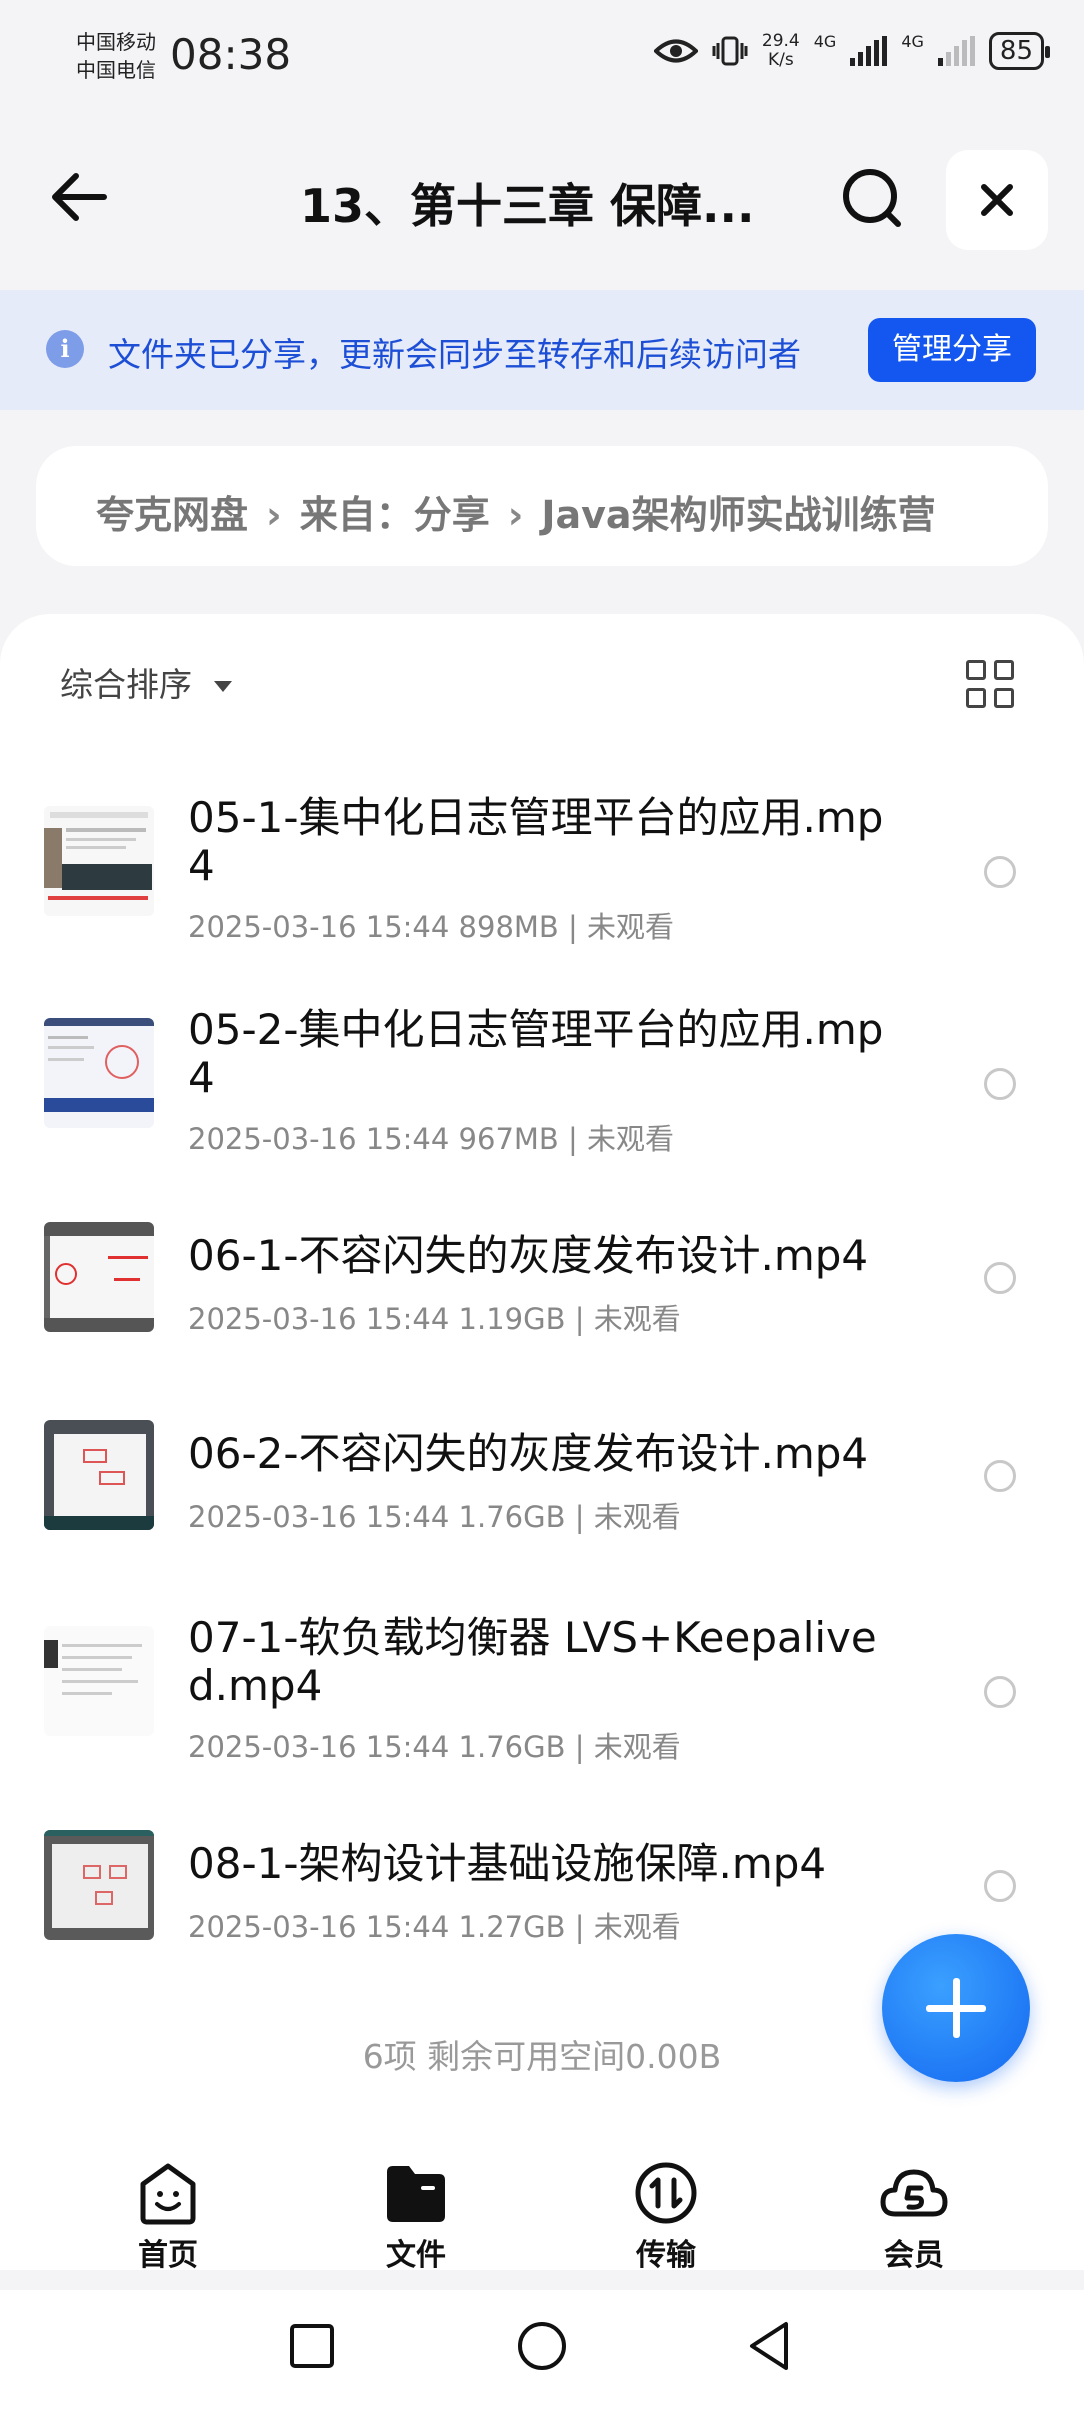 The image size is (1084, 2412). I want to click on file-name: 08-1-架构设计基础设施保障.mp4, so click(507, 1863).